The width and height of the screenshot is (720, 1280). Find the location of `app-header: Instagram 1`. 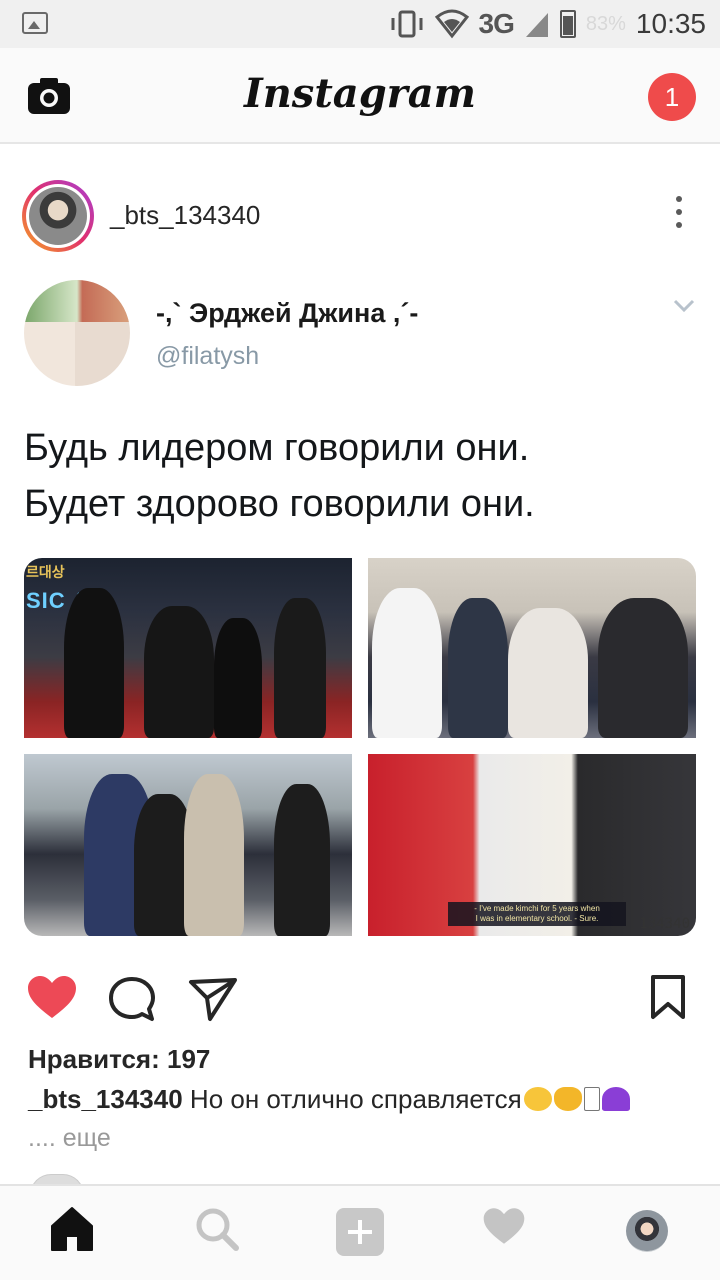

app-header: Instagram 1 is located at coordinates (360, 96).